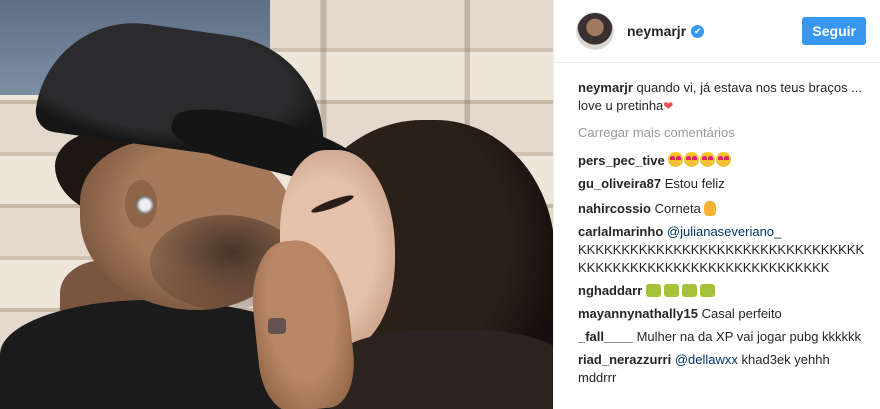 The height and width of the screenshot is (409, 880). Describe the element at coordinates (621, 160) in the screenshot. I see `comment-username: pers_pec_tive` at that location.